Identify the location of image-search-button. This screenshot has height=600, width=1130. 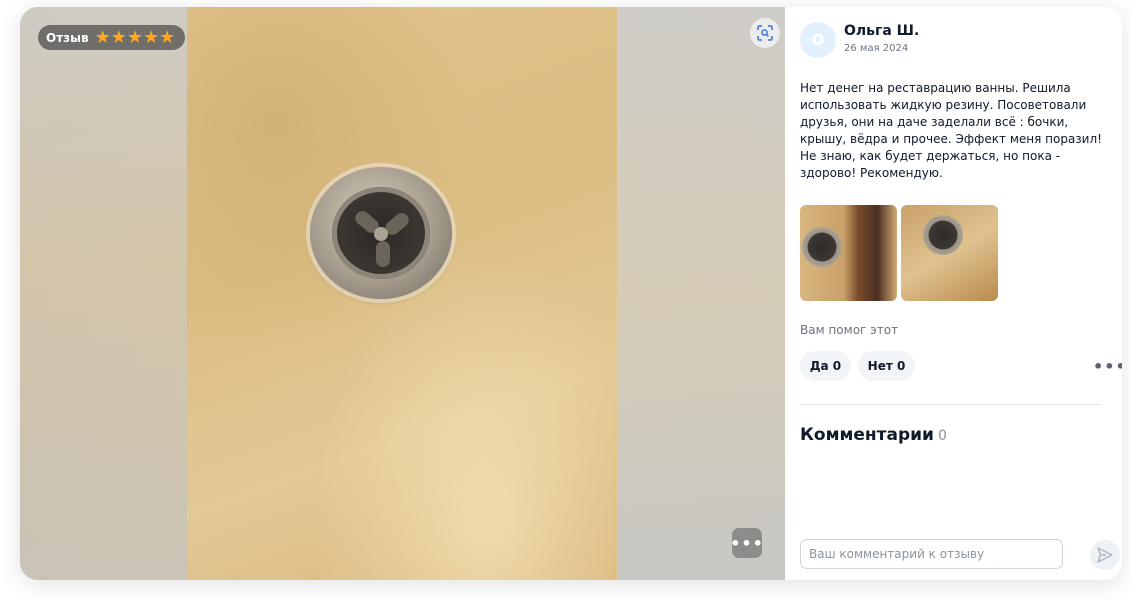
(765, 33).